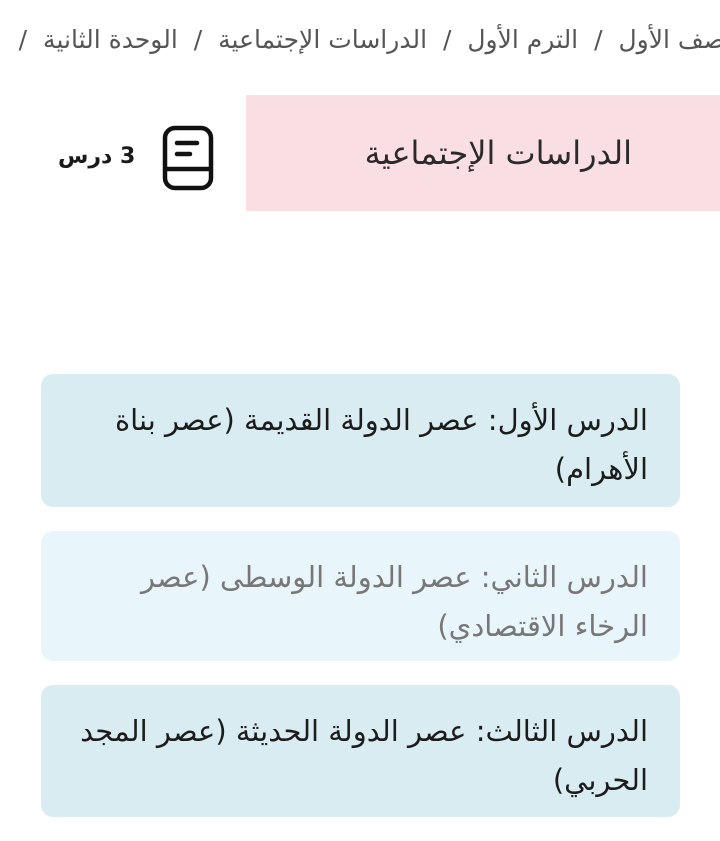 The image size is (720, 841). Describe the element at coordinates (498, 153) in the screenshot. I see `subject-title: الدراسات الإجتماعية` at that location.